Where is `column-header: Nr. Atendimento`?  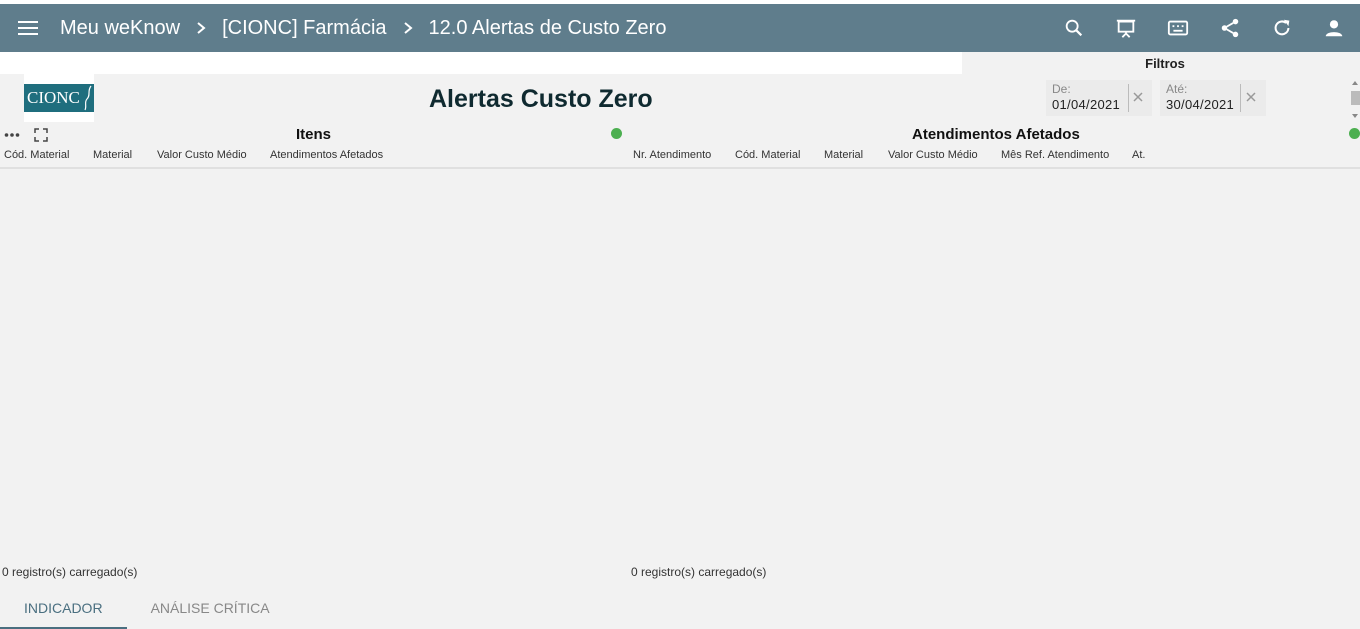 column-header: Nr. Atendimento is located at coordinates (672, 155).